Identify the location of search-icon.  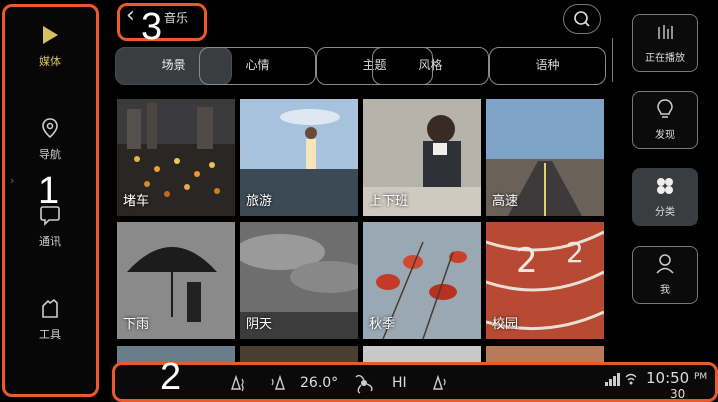
(582, 19).